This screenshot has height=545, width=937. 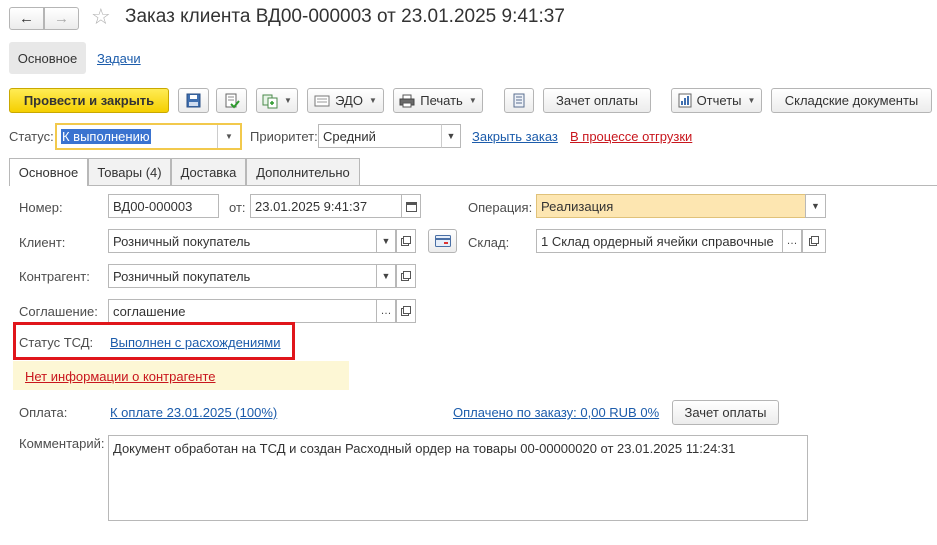 I want to click on payment-label: Оплата:, so click(x=43, y=412).